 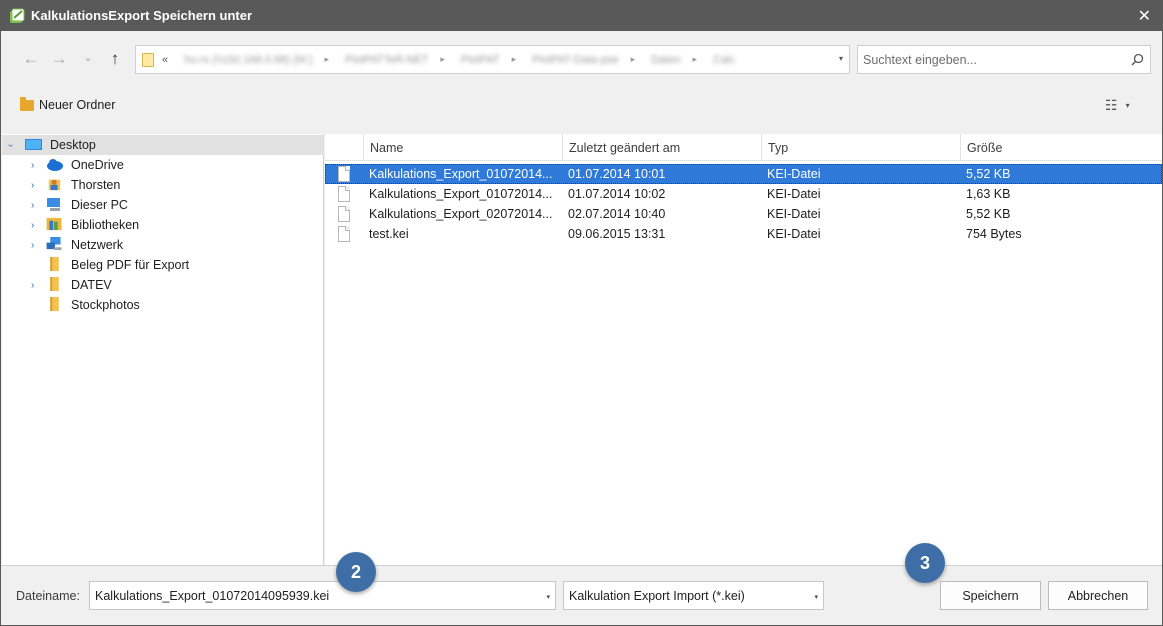 What do you see at coordinates (988, 59) in the screenshot?
I see `search-input` at bounding box center [988, 59].